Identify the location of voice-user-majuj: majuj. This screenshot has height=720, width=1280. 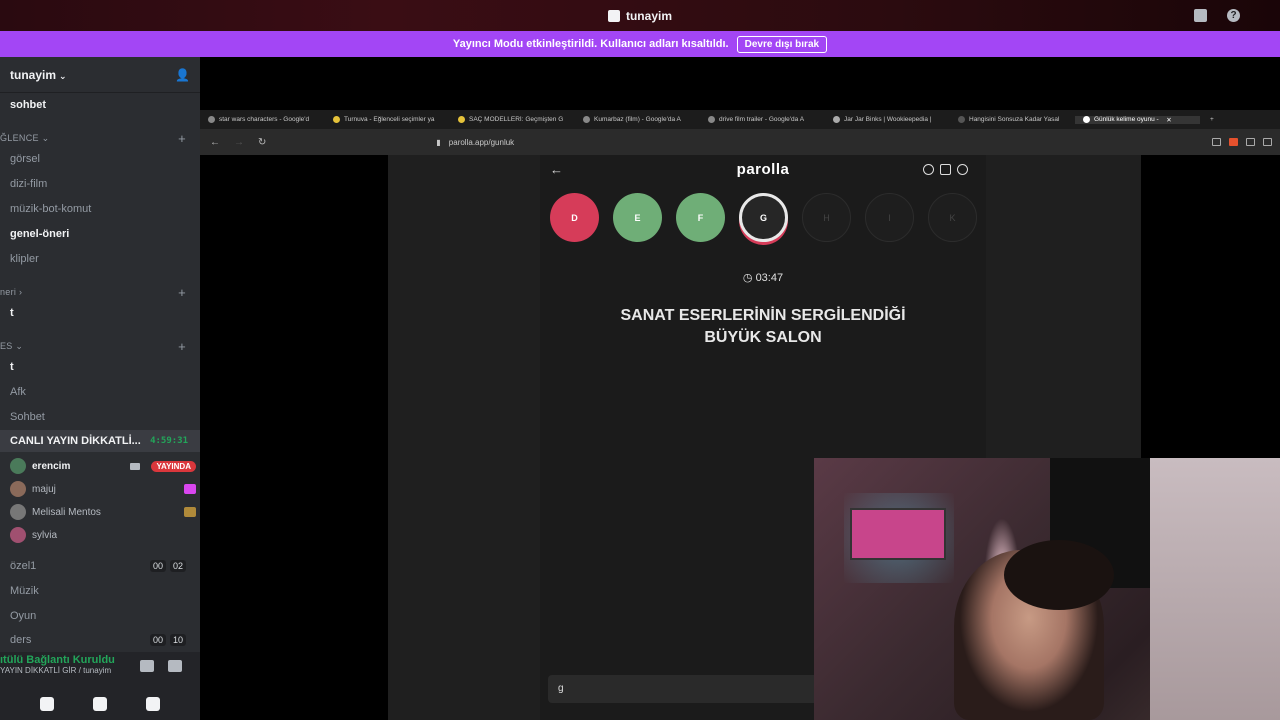
(103, 489).